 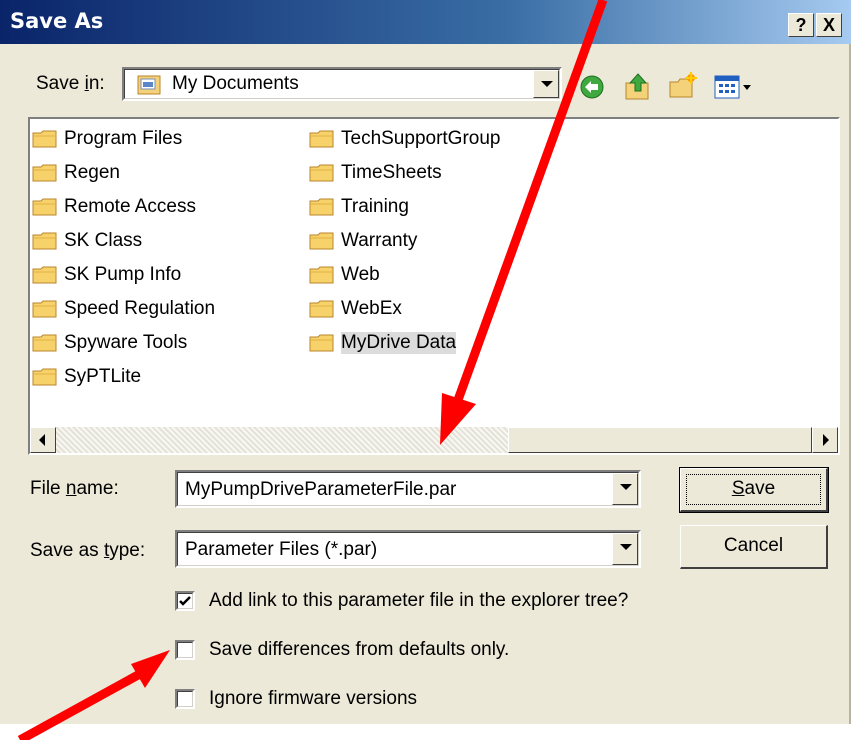 What do you see at coordinates (530, 201) in the screenshot?
I see `annotation-arrow-filename` at bounding box center [530, 201].